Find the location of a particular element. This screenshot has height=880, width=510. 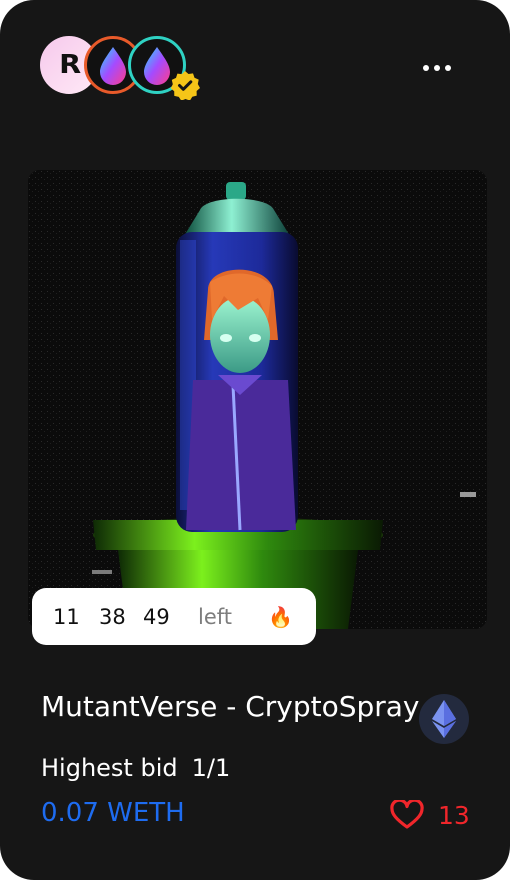

timer-hours: 11 is located at coordinates (66, 616).